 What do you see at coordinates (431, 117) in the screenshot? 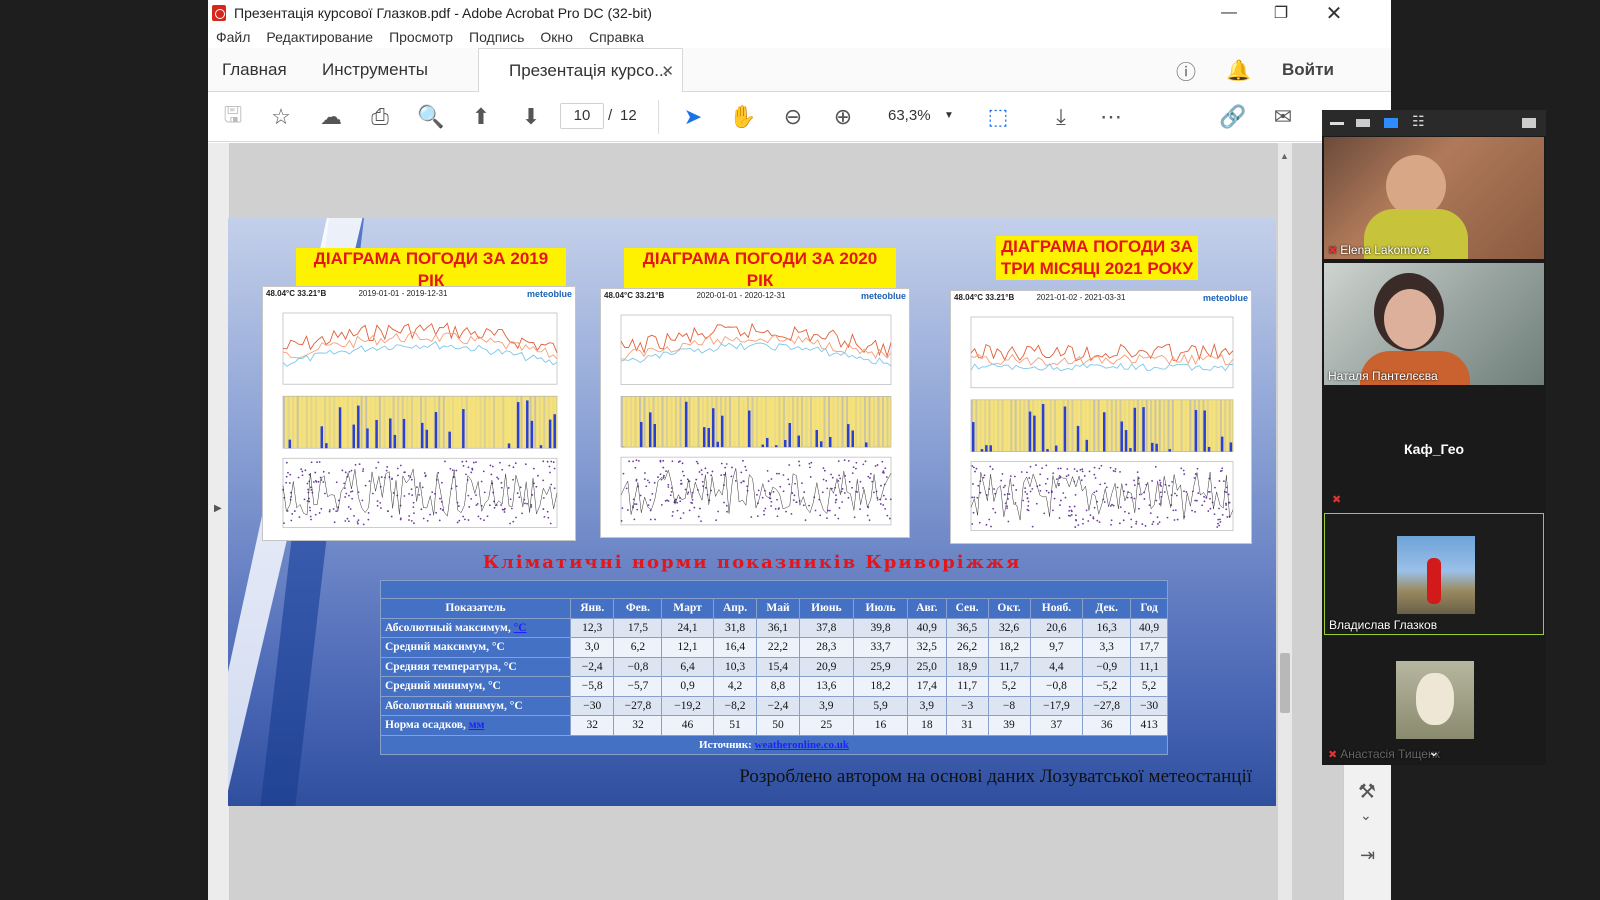
I see `zoom-search-icon: 🔍` at bounding box center [431, 117].